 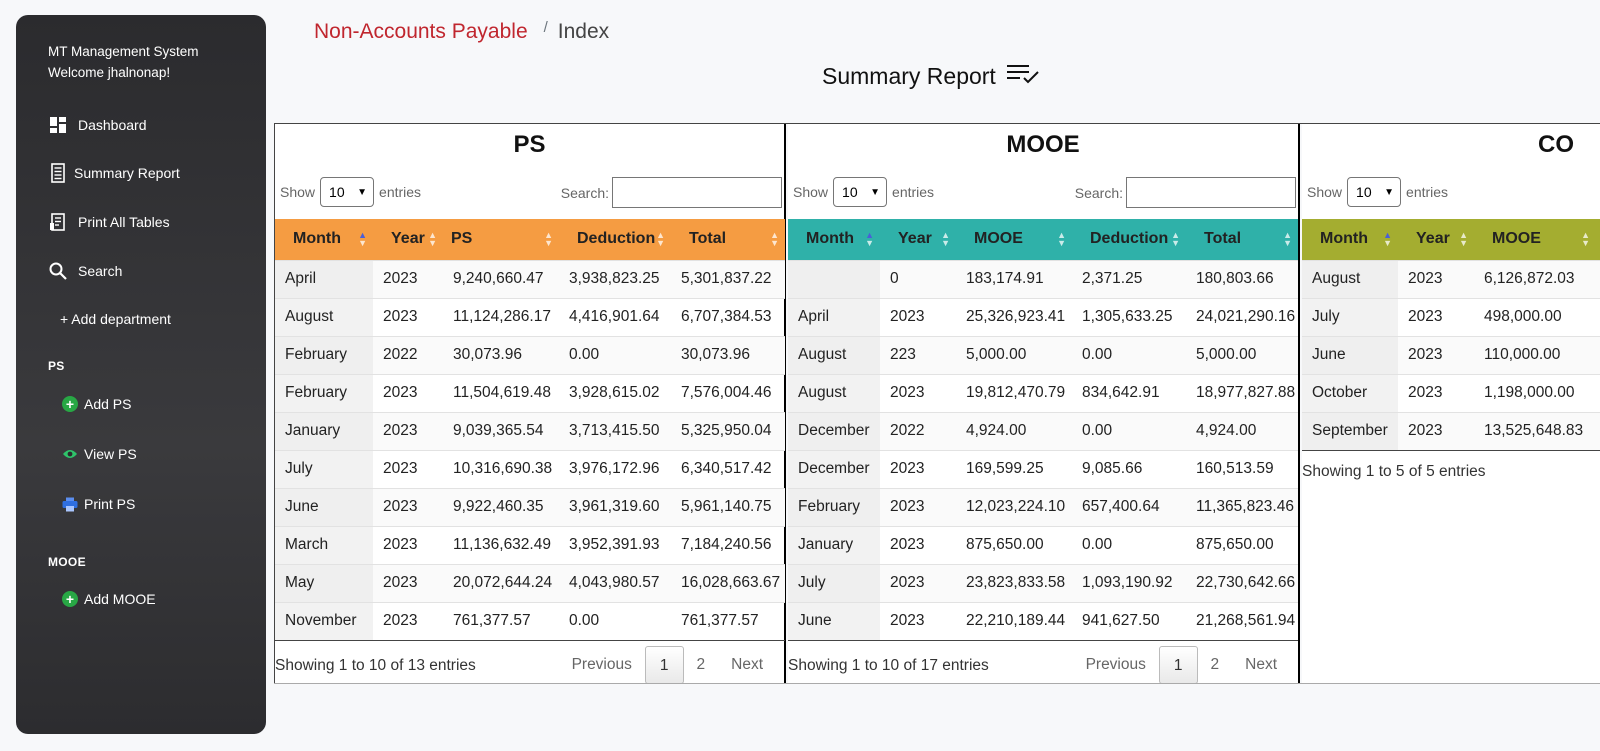 I want to click on pagination: Previous 1 2 Next, so click(x=667, y=664).